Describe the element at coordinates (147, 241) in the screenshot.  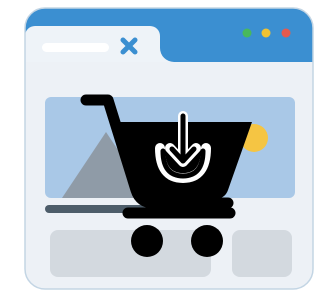
I see `cart-wheel-left` at that location.